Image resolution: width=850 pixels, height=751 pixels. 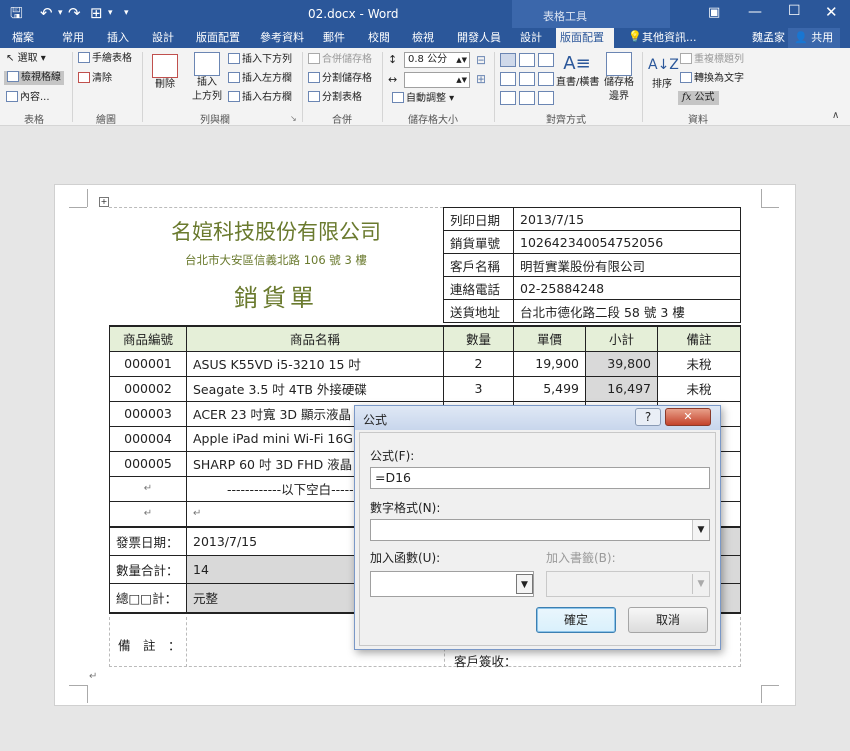 I want to click on insert-left-button: 插入左方欄, so click(x=260, y=79).